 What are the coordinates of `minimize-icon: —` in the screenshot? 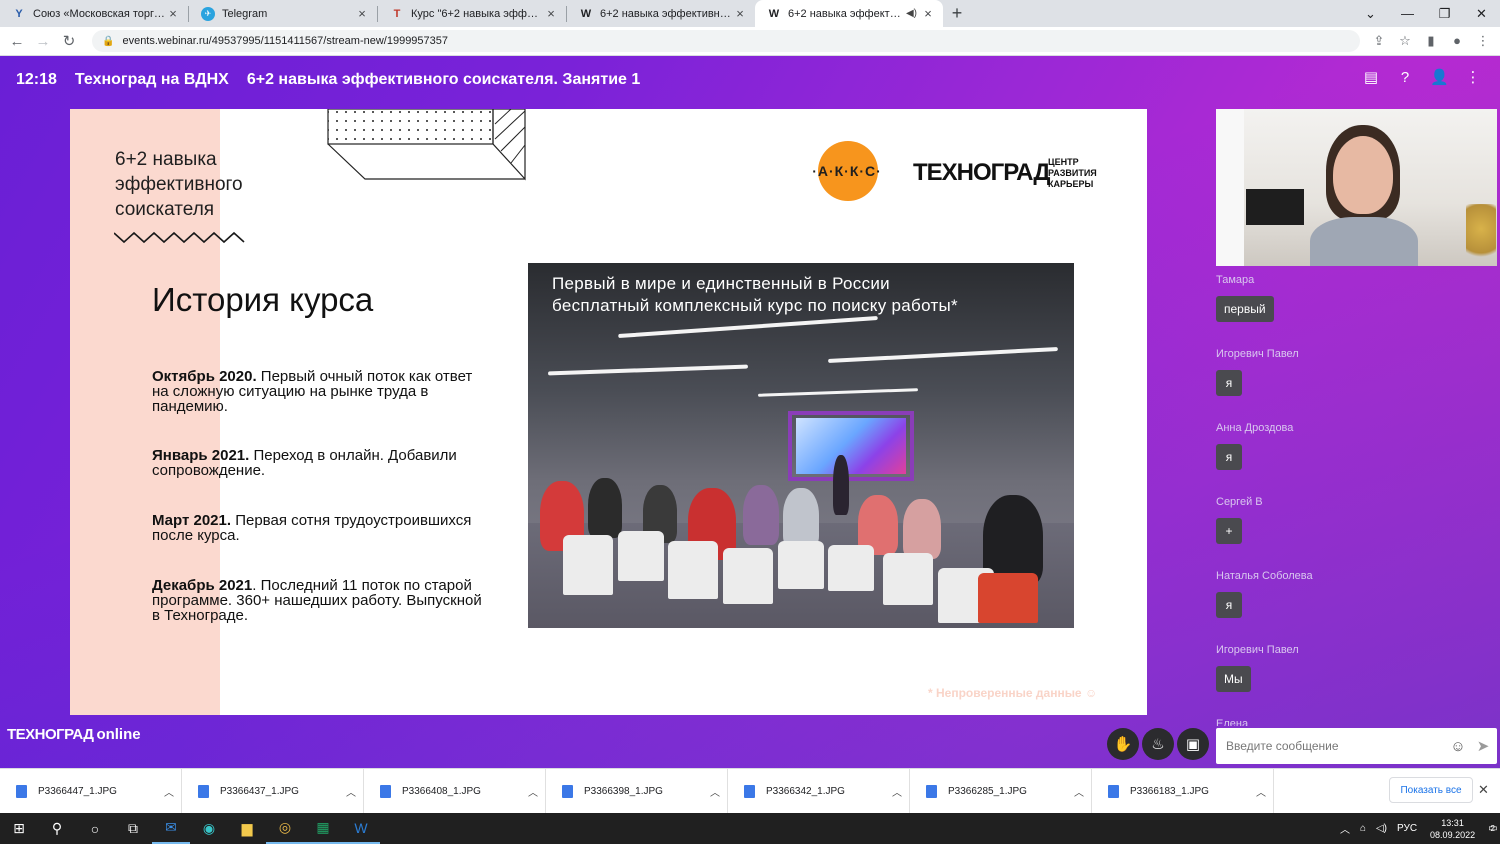 It's located at (1407, 13).